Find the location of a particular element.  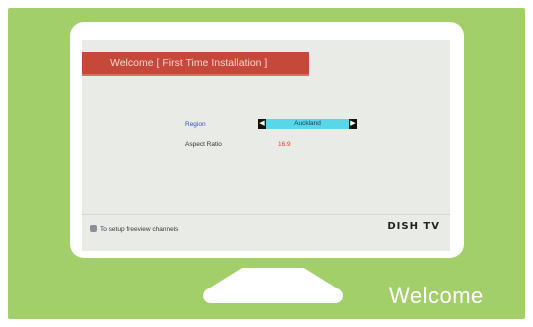

screen-title: Welcome [ First Time Installation ] is located at coordinates (195, 64).